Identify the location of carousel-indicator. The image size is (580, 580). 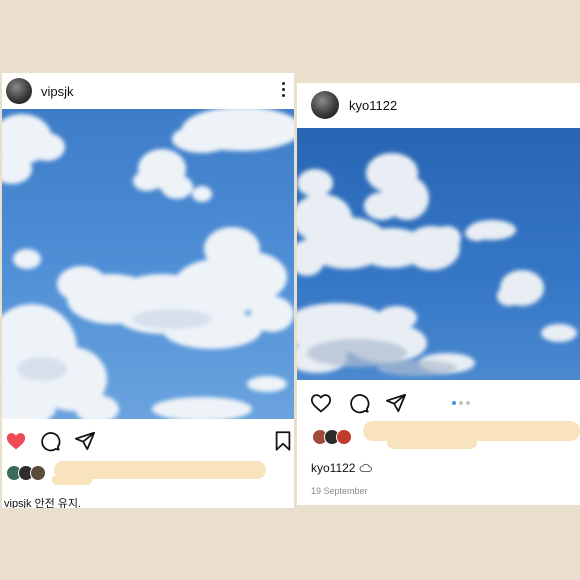
(461, 403).